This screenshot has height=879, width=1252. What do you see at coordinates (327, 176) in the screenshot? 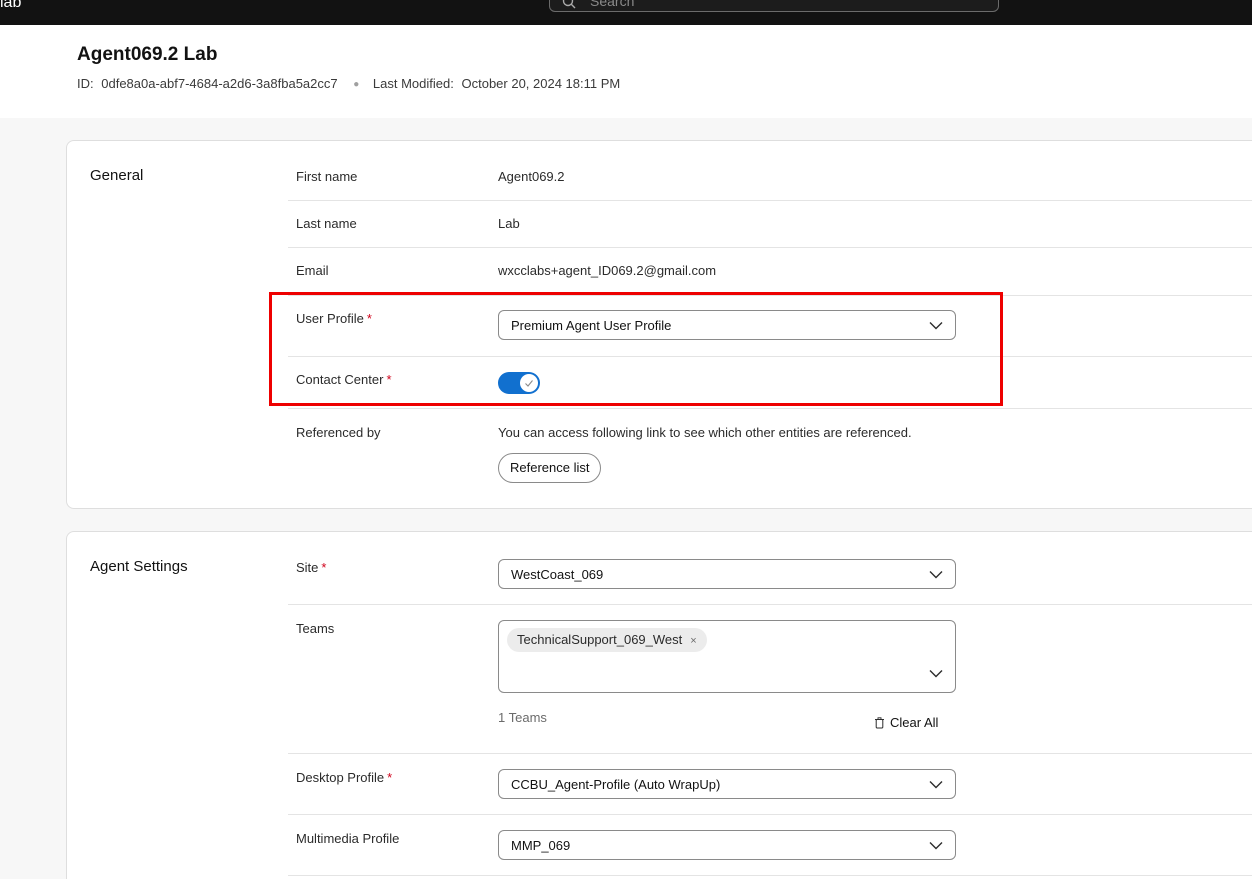
I see `first-name-label: First name` at bounding box center [327, 176].